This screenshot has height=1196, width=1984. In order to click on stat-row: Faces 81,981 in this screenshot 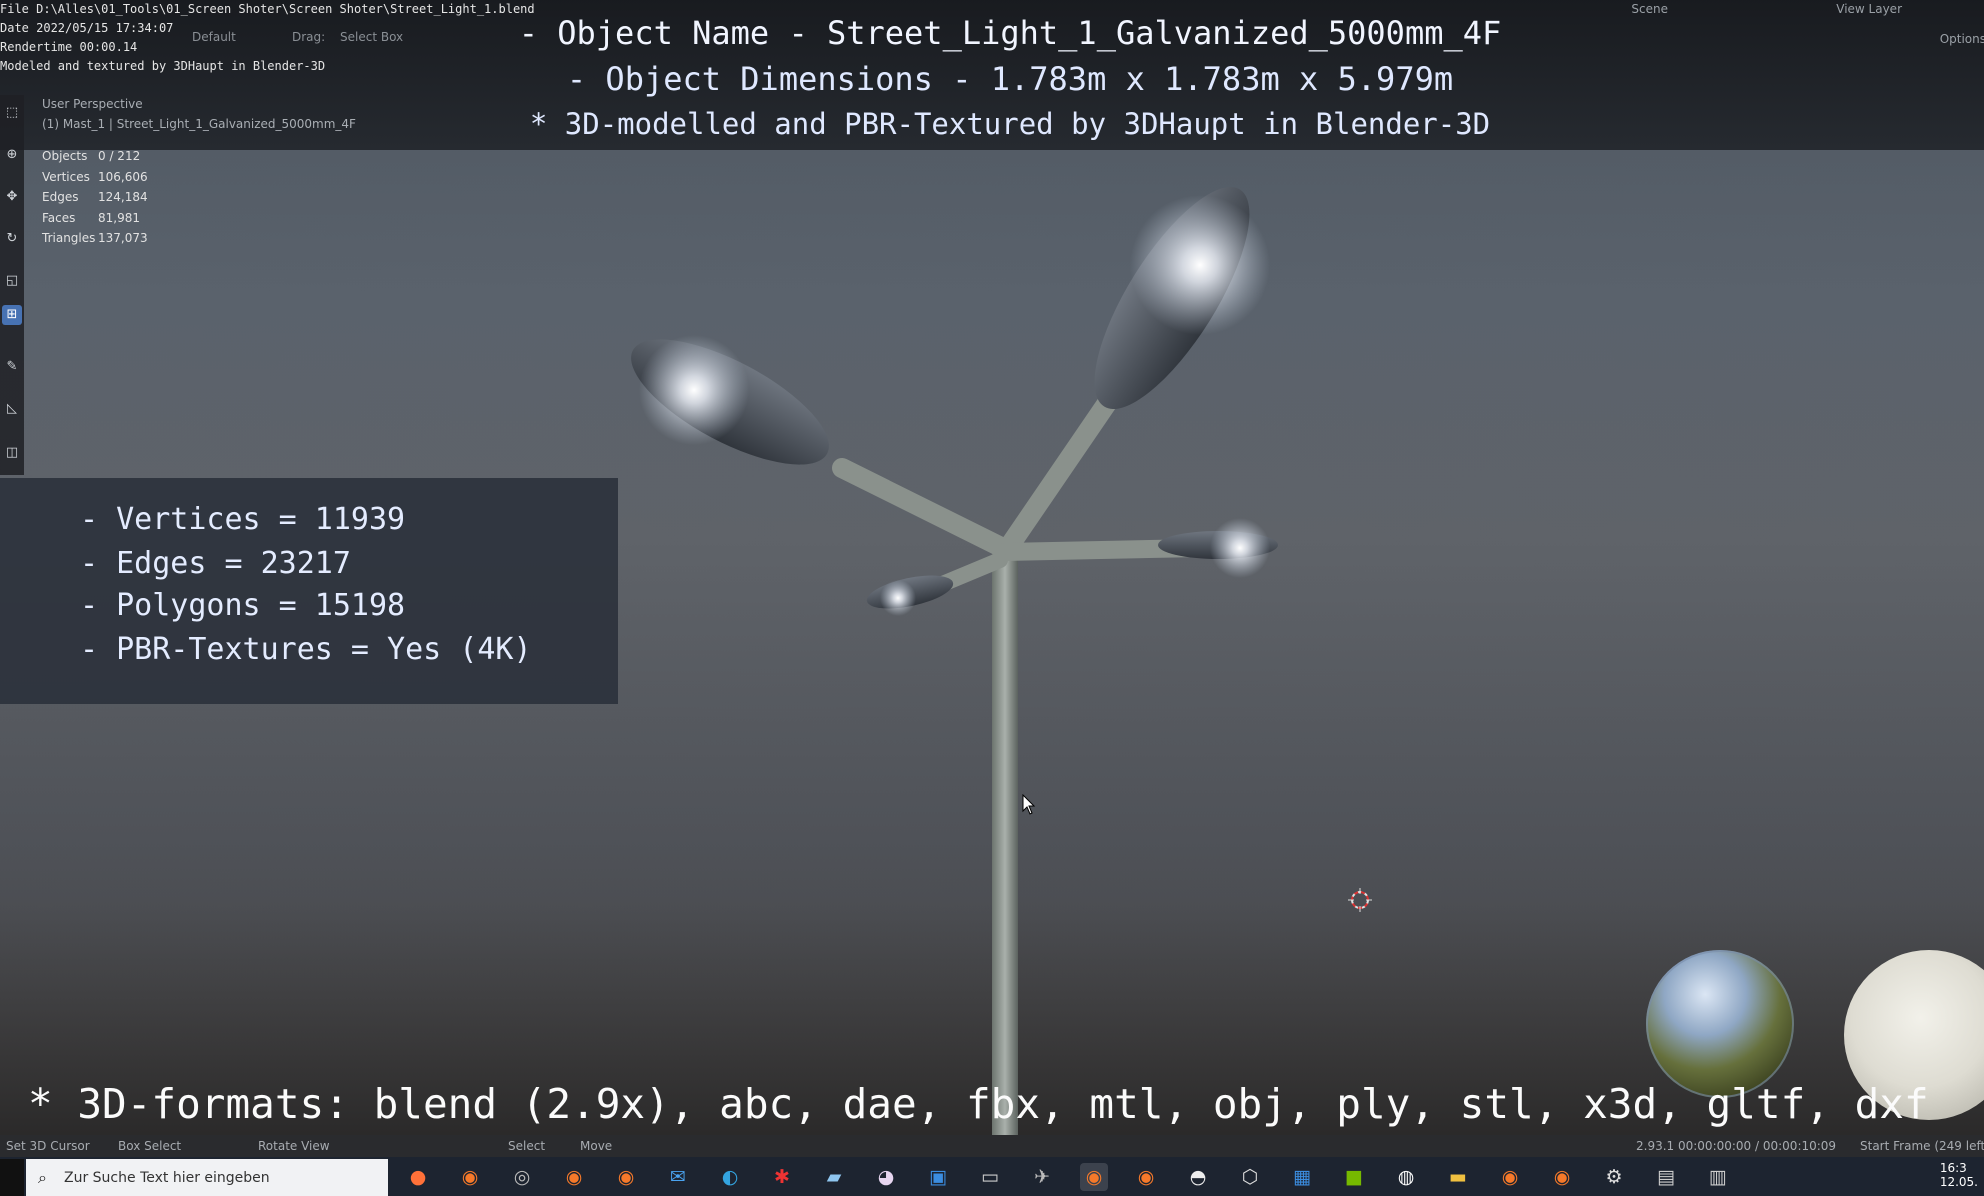, I will do `click(91, 217)`.